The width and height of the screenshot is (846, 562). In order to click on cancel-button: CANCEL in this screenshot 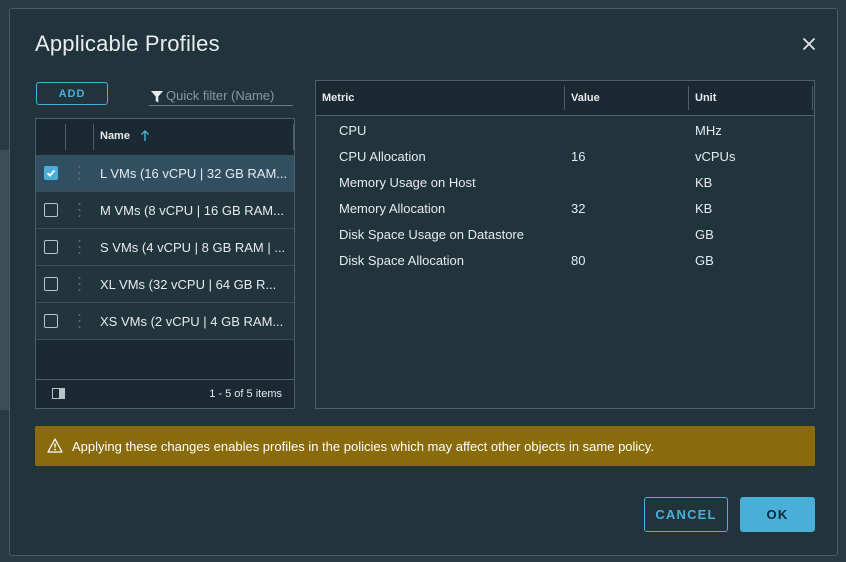, I will do `click(686, 514)`.